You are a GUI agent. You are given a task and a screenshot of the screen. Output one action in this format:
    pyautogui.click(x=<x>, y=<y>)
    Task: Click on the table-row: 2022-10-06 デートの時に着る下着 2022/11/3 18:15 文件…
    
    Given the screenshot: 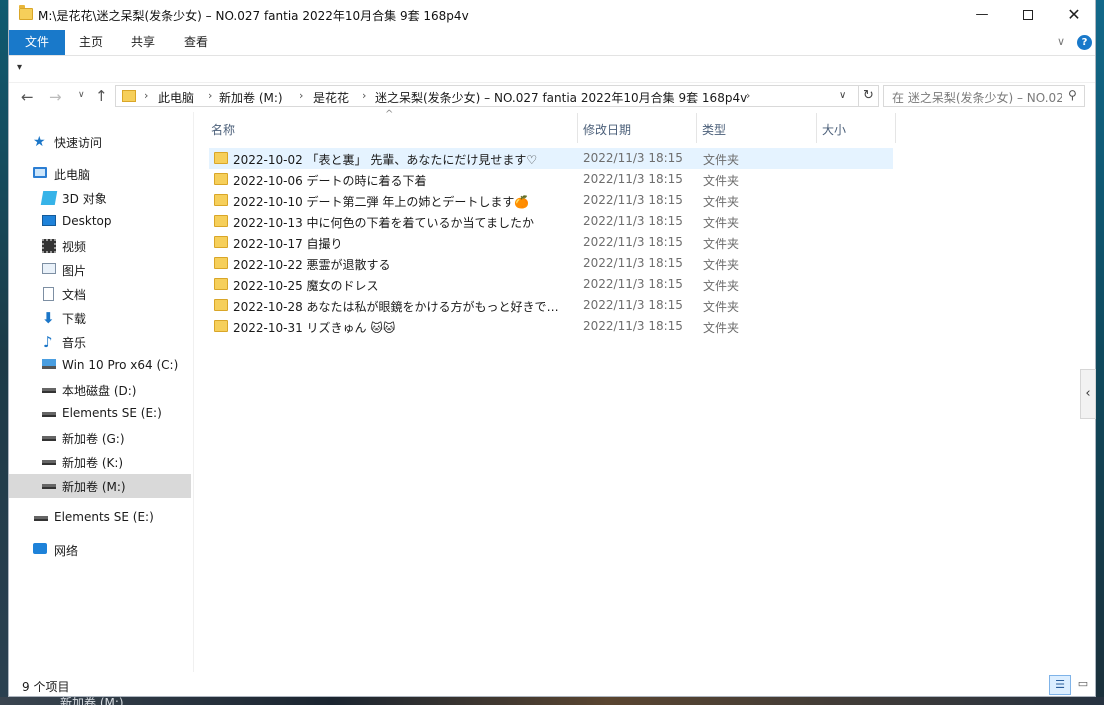 What is the action you would take?
    pyautogui.click(x=551, y=179)
    